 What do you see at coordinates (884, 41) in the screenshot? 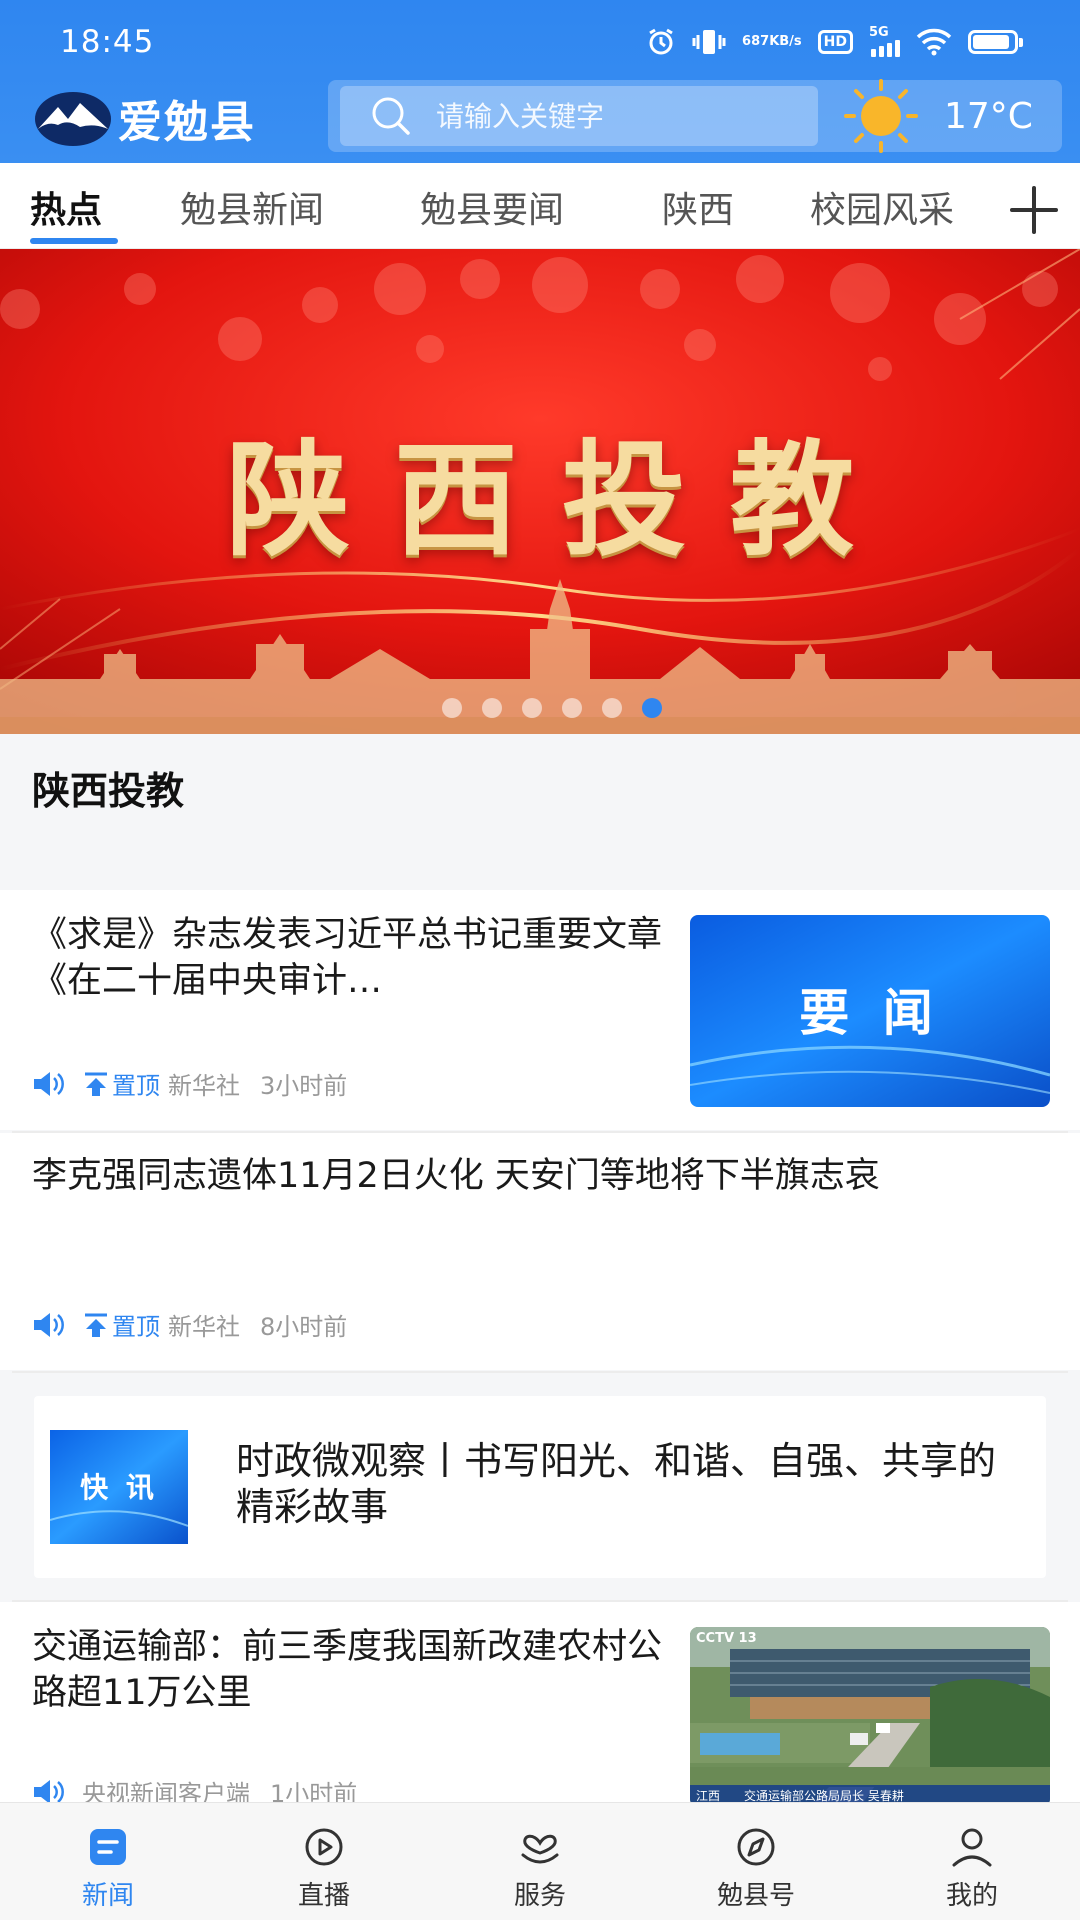
I see `cellular-signal-icon: 5G` at bounding box center [884, 41].